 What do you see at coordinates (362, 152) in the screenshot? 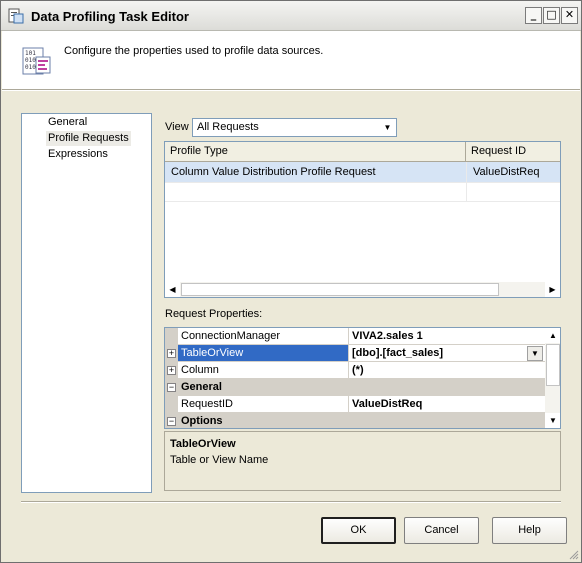
I see `requests-grid-header: Profile Type Request ID` at bounding box center [362, 152].